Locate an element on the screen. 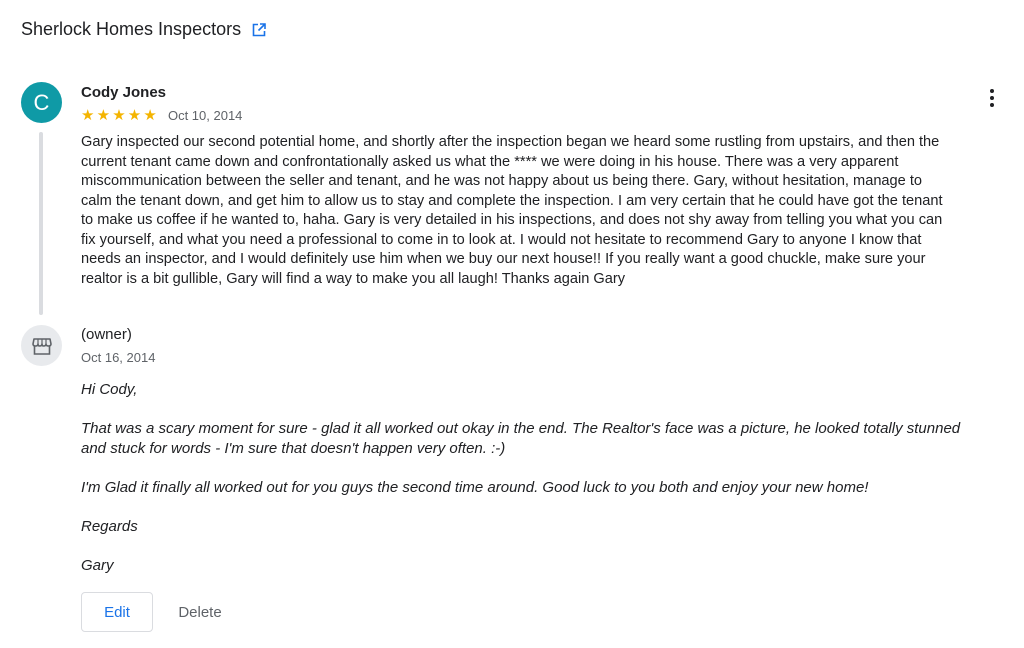  owner-reply-date: Oct 16, 2014 is located at coordinates (118, 357).